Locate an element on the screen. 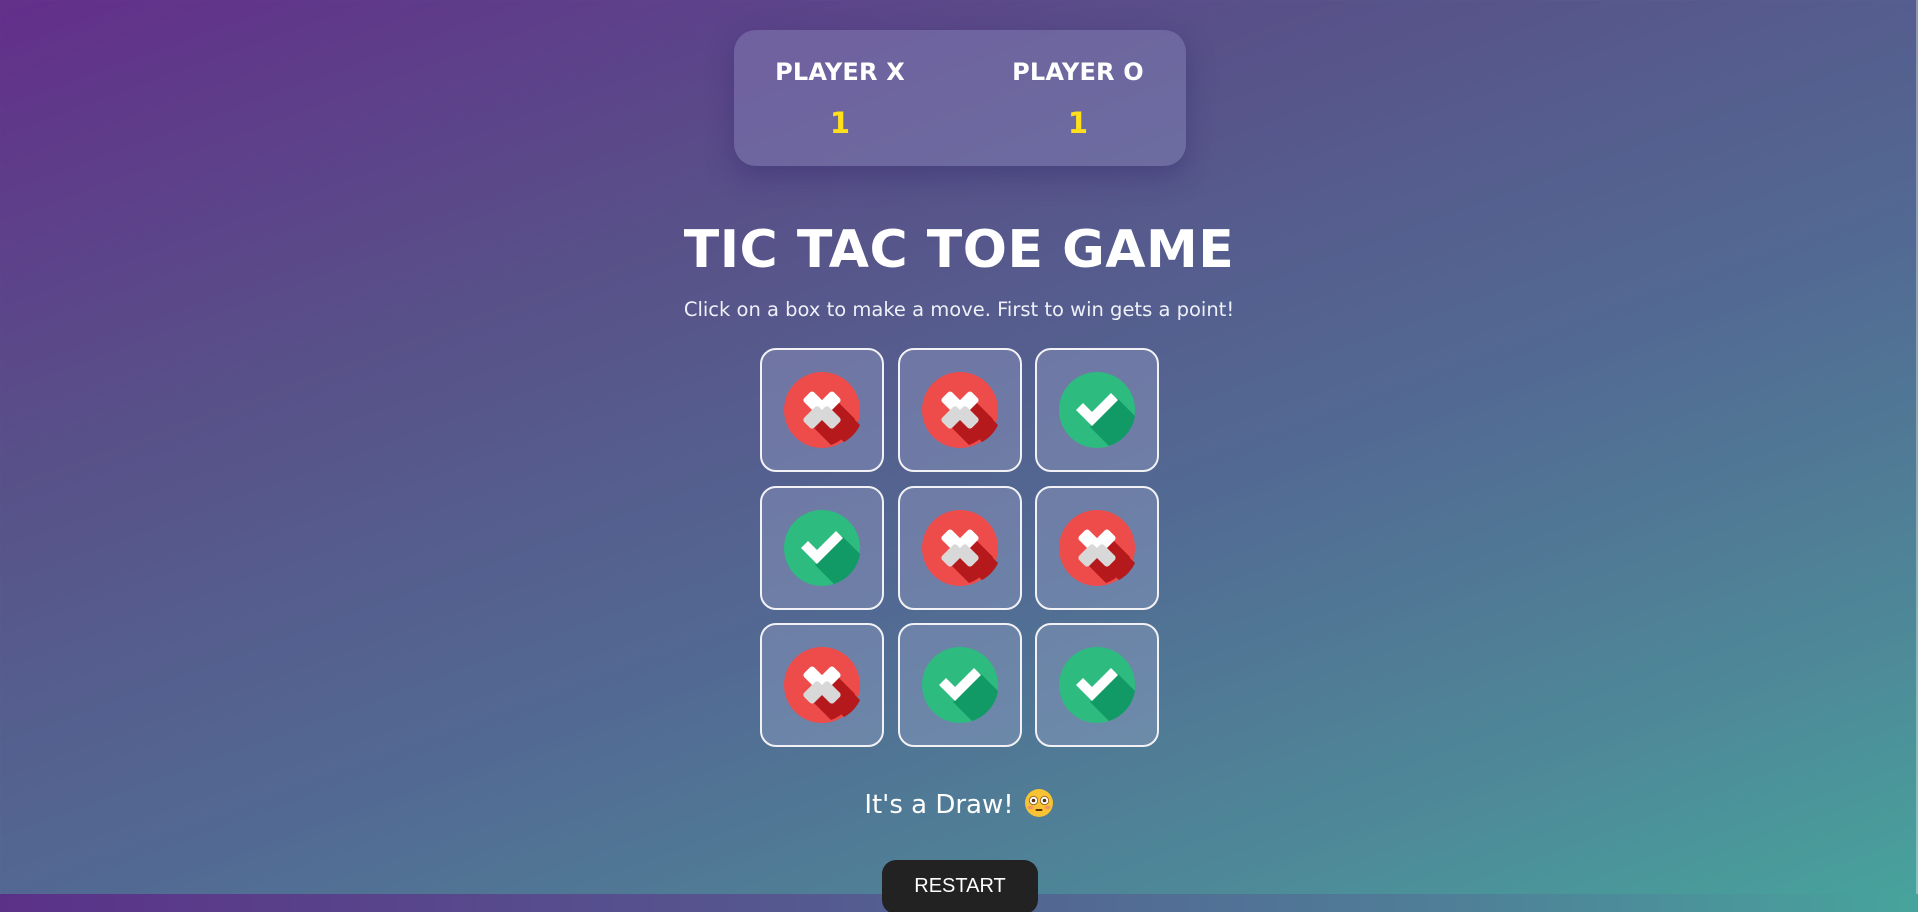 The height and width of the screenshot is (912, 1918). game-status: It's a Draw! is located at coordinates (959, 804).